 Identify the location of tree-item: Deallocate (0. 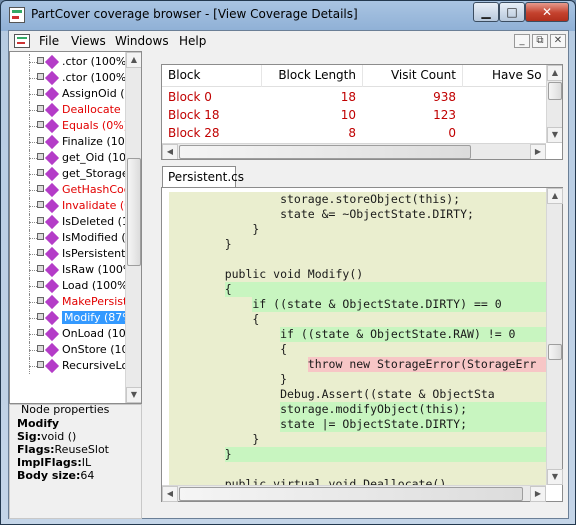
(68, 110).